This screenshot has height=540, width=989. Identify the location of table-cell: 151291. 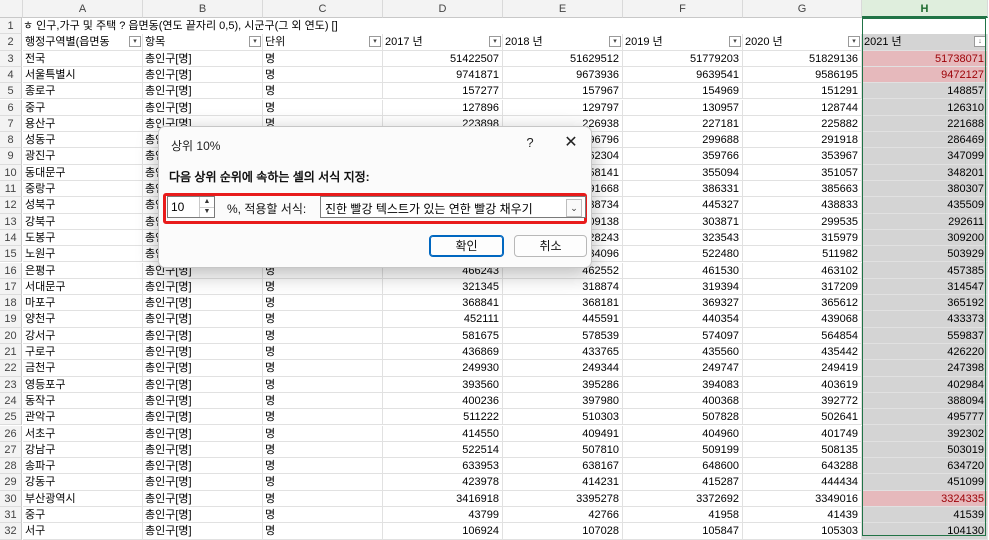
(802, 91).